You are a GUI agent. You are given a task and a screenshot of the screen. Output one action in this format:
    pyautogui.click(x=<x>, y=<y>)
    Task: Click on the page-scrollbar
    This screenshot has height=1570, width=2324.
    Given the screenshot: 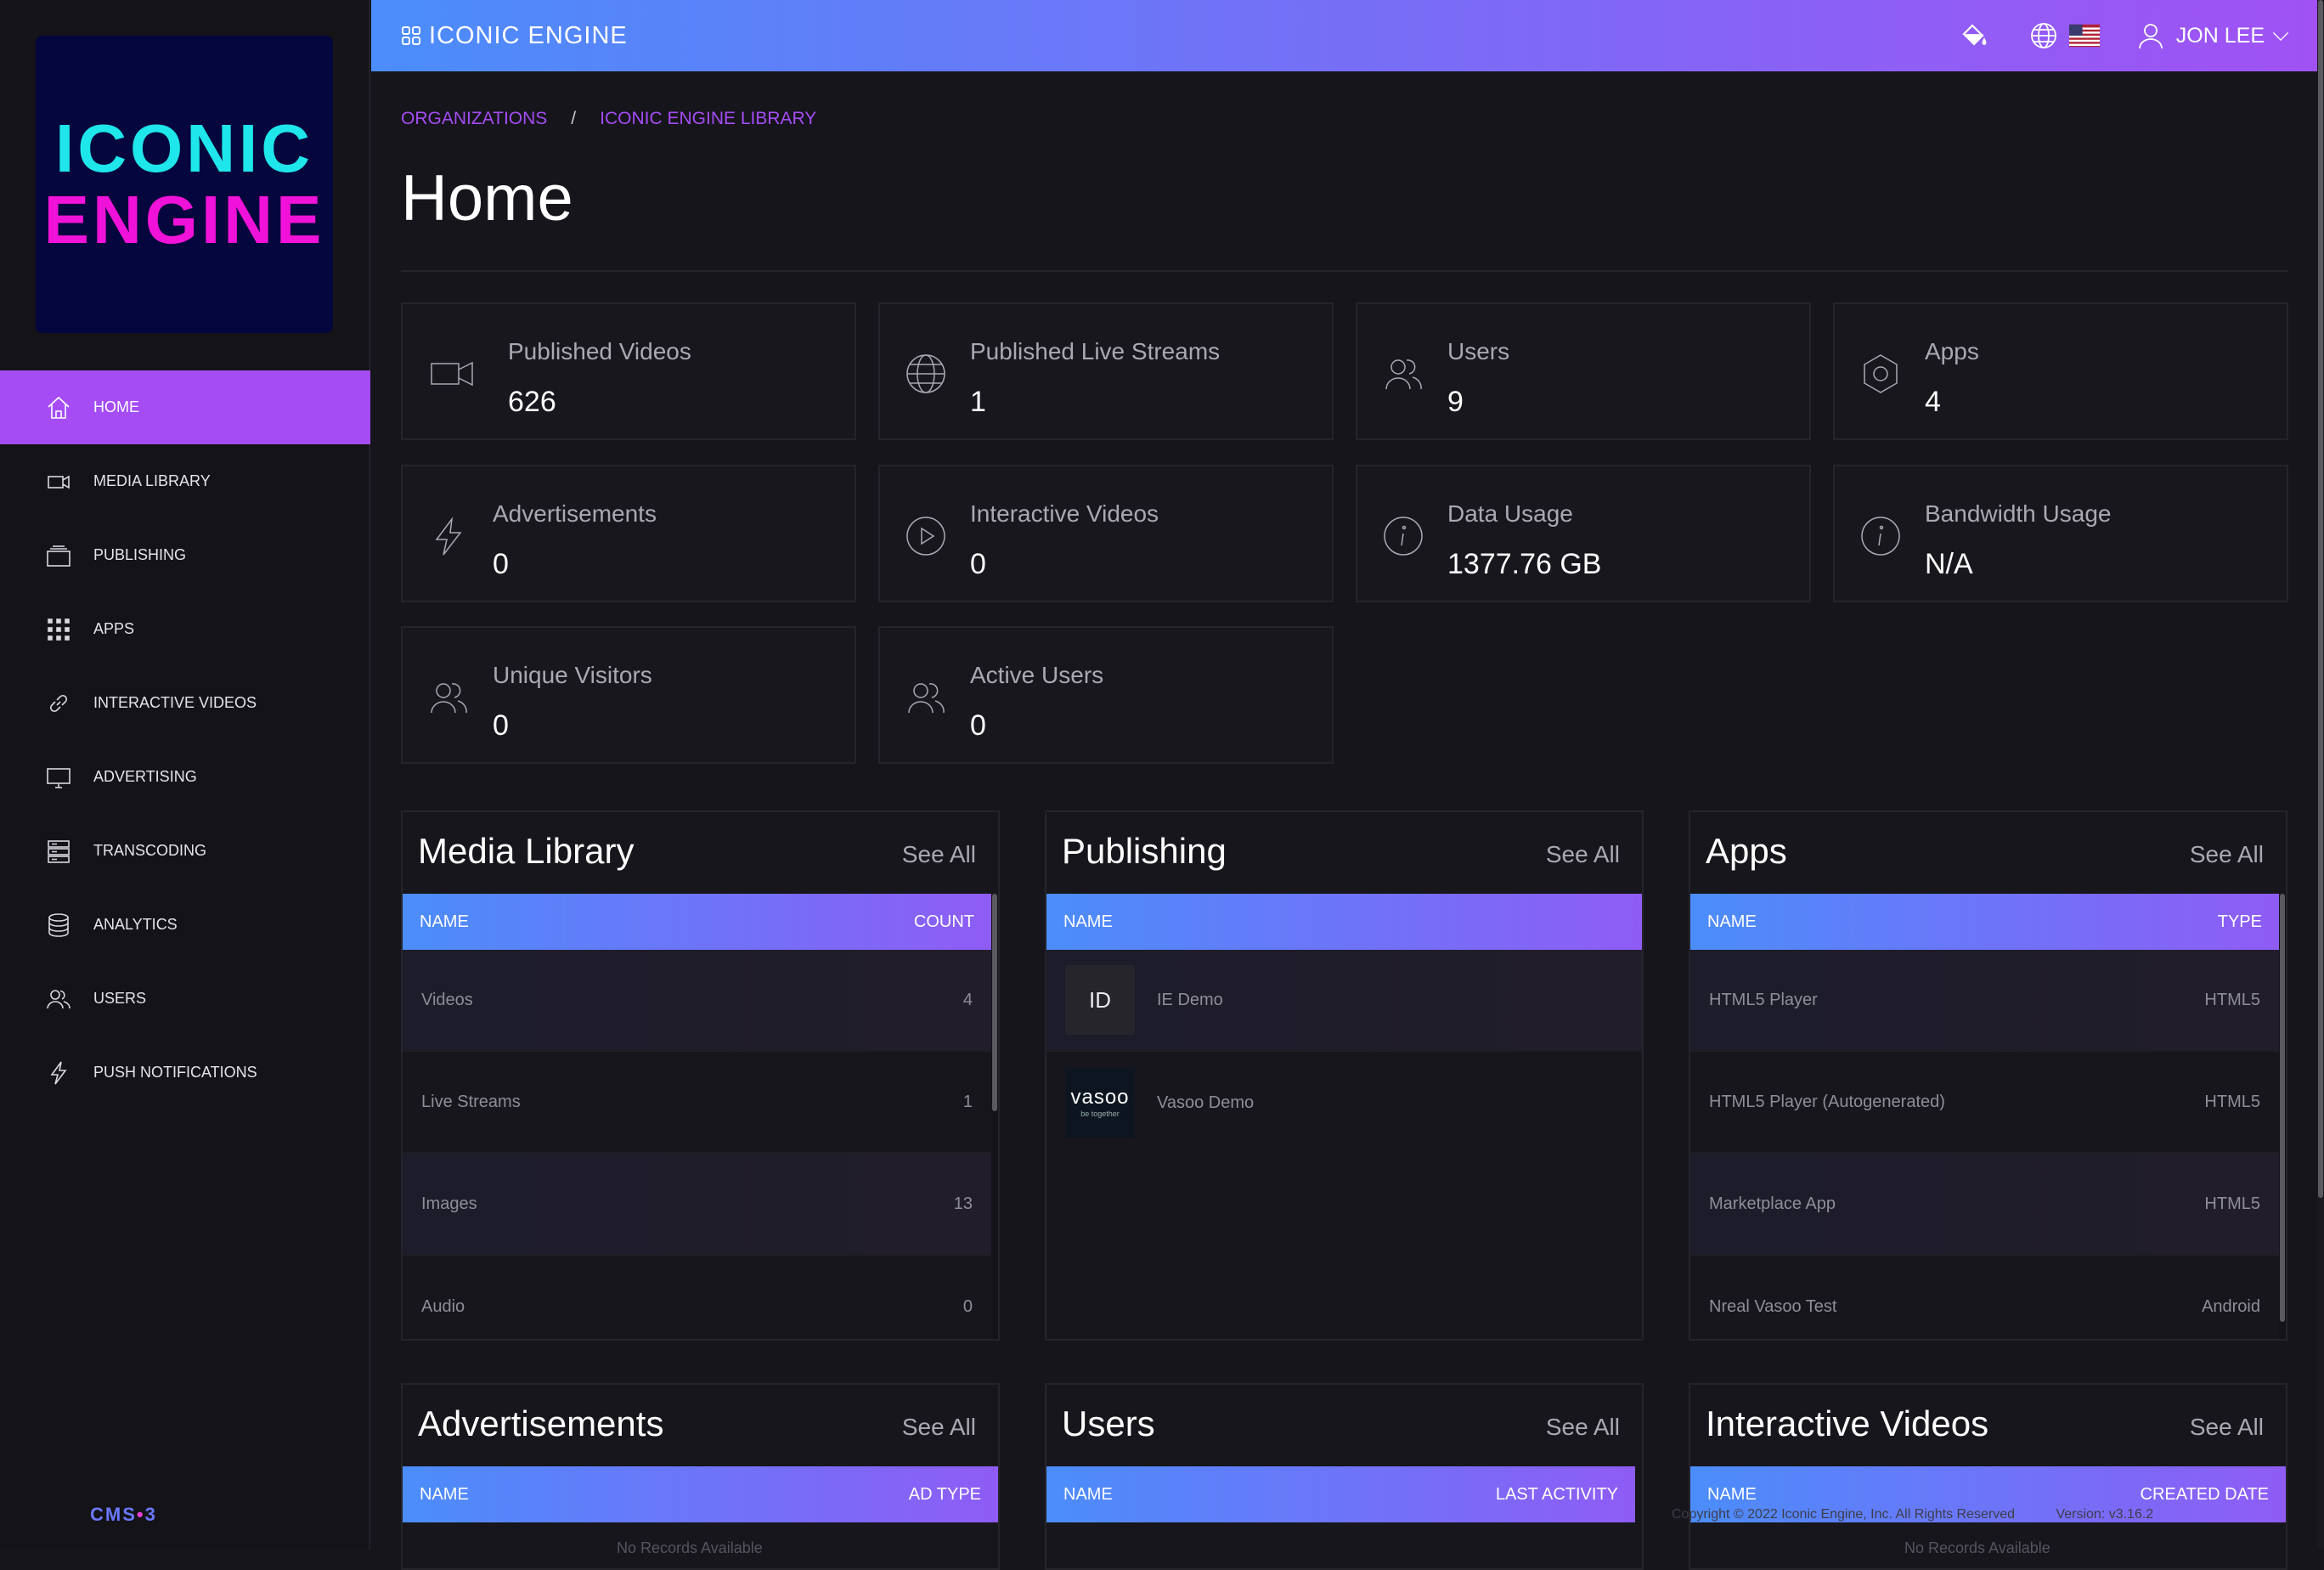 What is the action you would take?
    pyautogui.click(x=2321, y=775)
    